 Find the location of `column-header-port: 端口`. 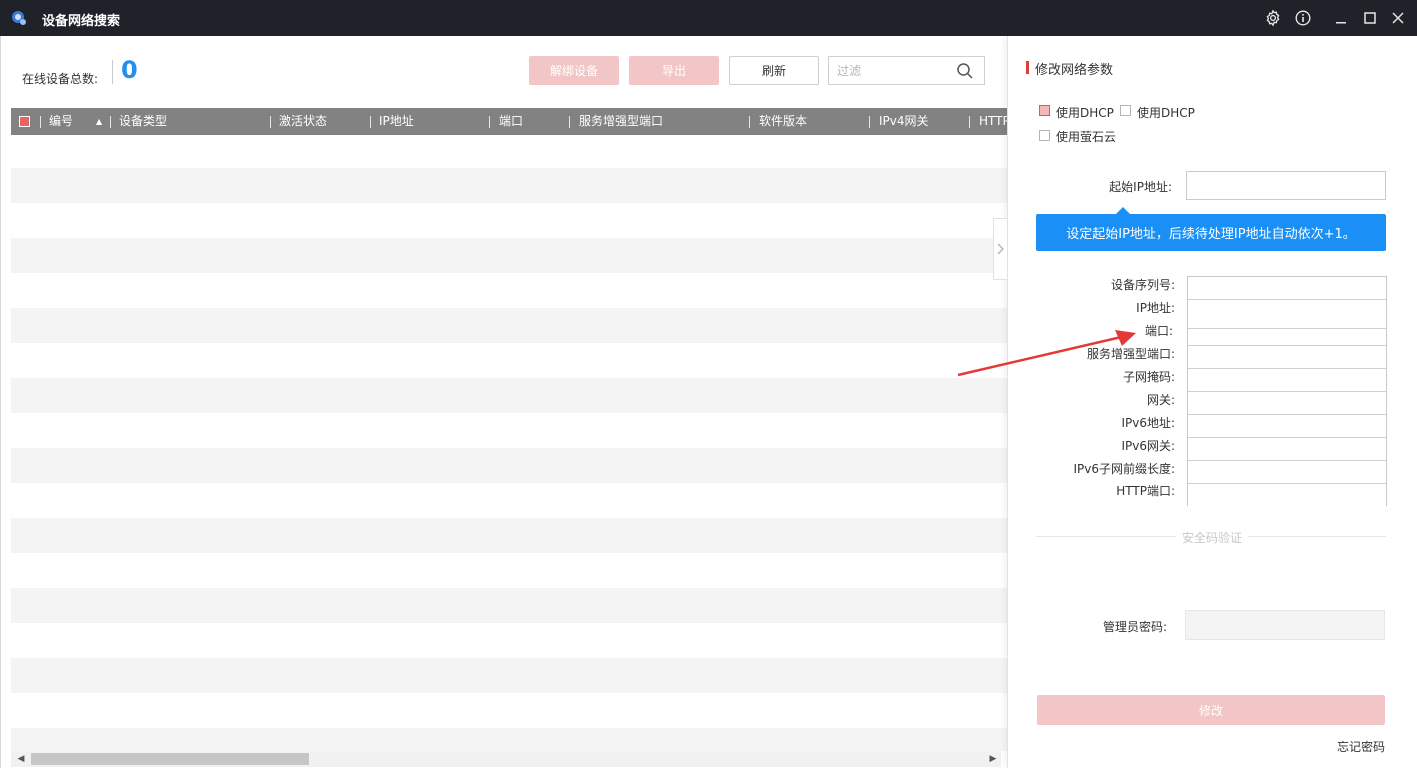

column-header-port: 端口 is located at coordinates (511, 121).